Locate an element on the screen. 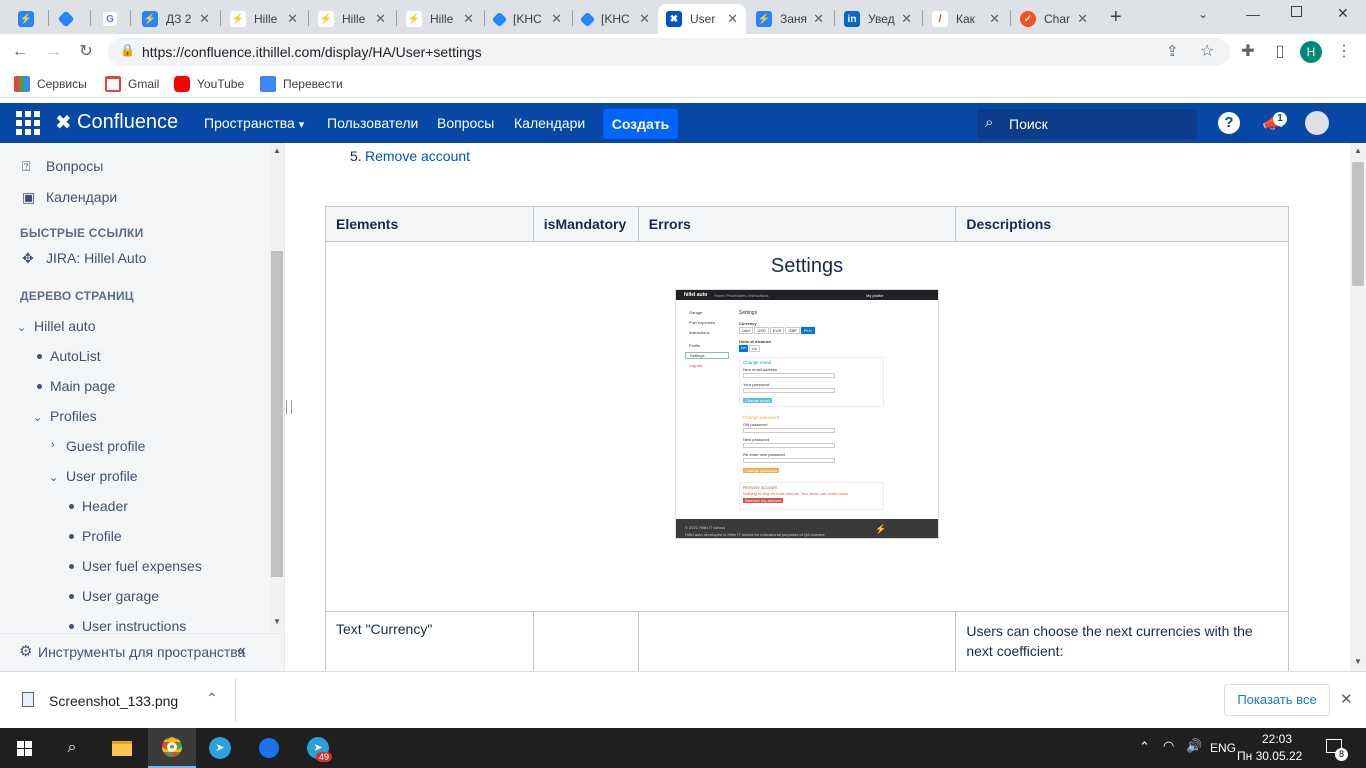  tab-4: ⚡ ДЗ 2 ✕ is located at coordinates (176, 19).